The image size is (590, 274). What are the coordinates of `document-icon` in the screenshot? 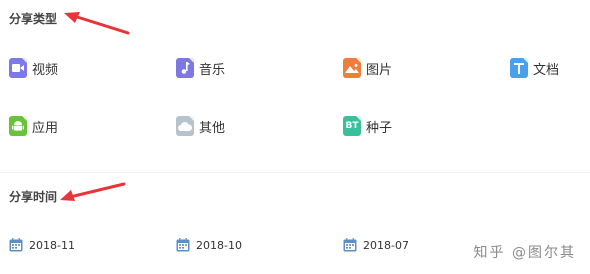 It's located at (519, 68).